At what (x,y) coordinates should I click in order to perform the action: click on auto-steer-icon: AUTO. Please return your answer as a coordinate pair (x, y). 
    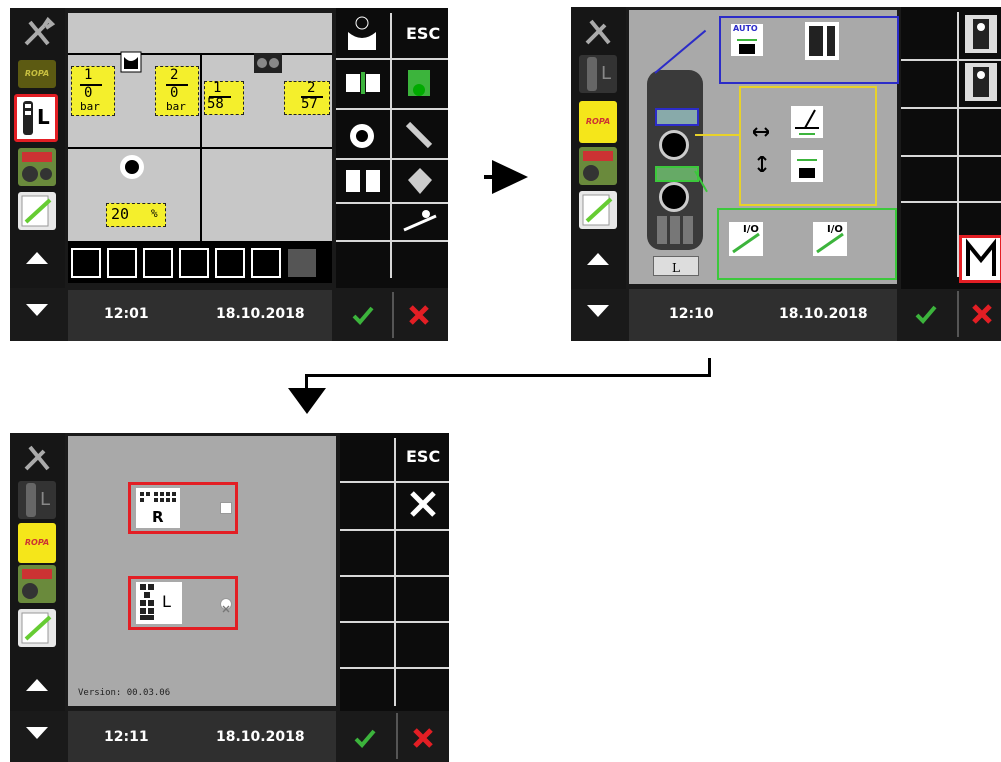
    Looking at the image, I should click on (747, 40).